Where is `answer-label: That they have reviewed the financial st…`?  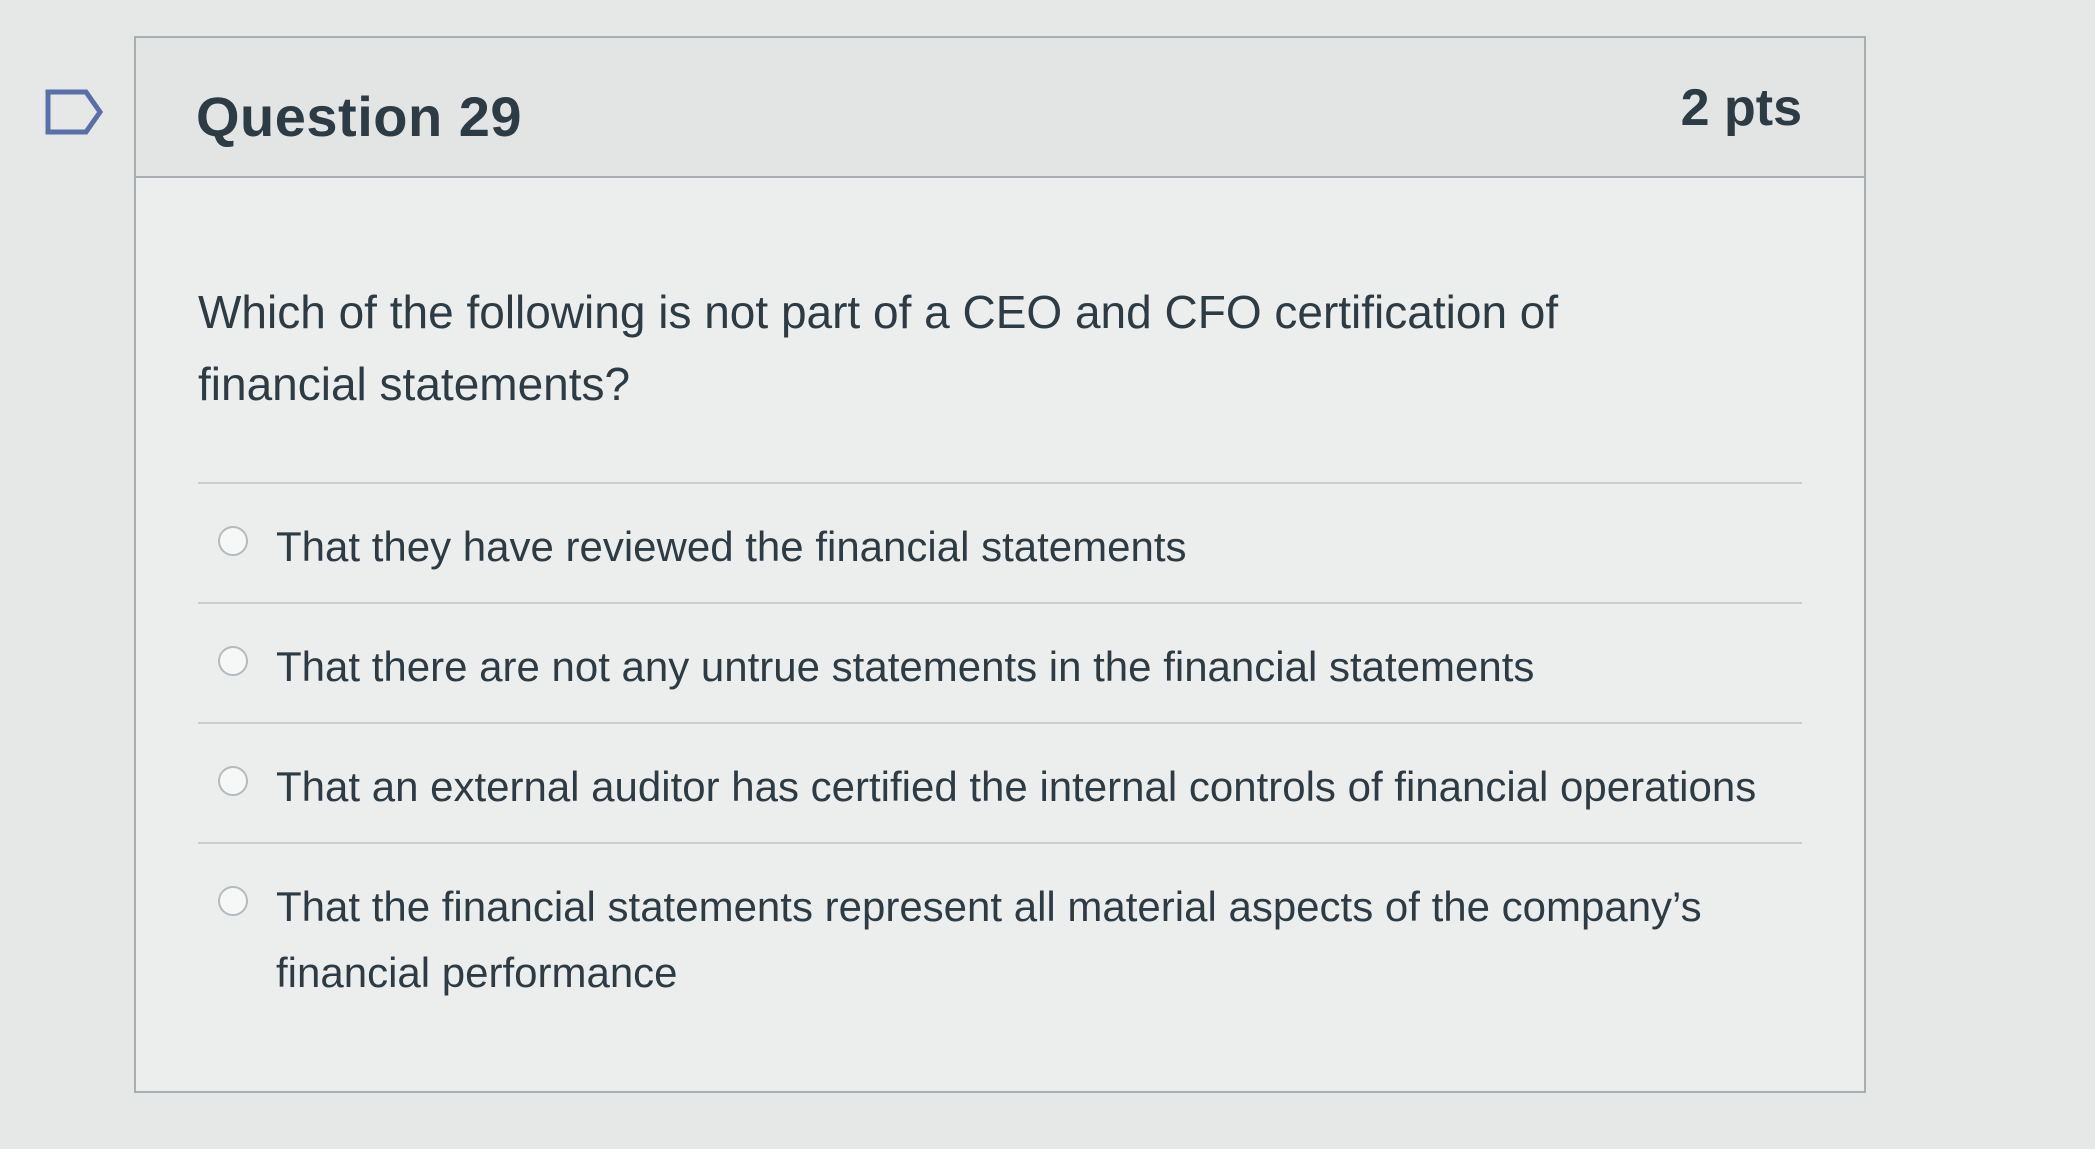 answer-label: That they have reviewed the financial st… is located at coordinates (1036, 547).